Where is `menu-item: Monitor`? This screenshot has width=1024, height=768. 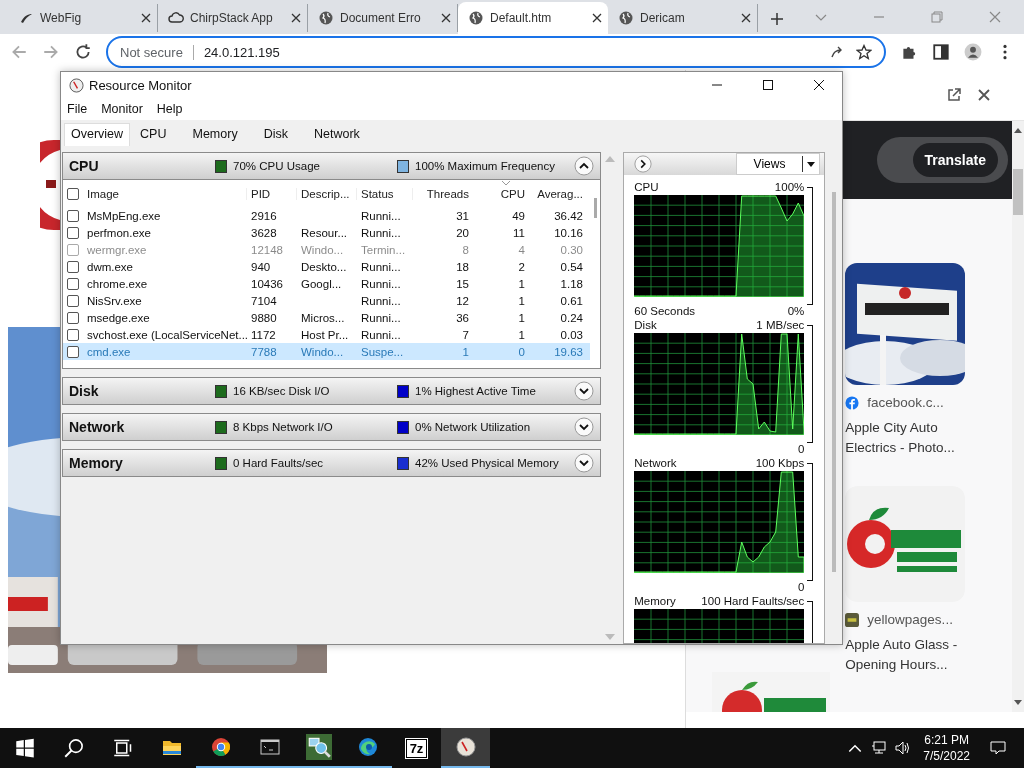 menu-item: Monitor is located at coordinates (122, 109).